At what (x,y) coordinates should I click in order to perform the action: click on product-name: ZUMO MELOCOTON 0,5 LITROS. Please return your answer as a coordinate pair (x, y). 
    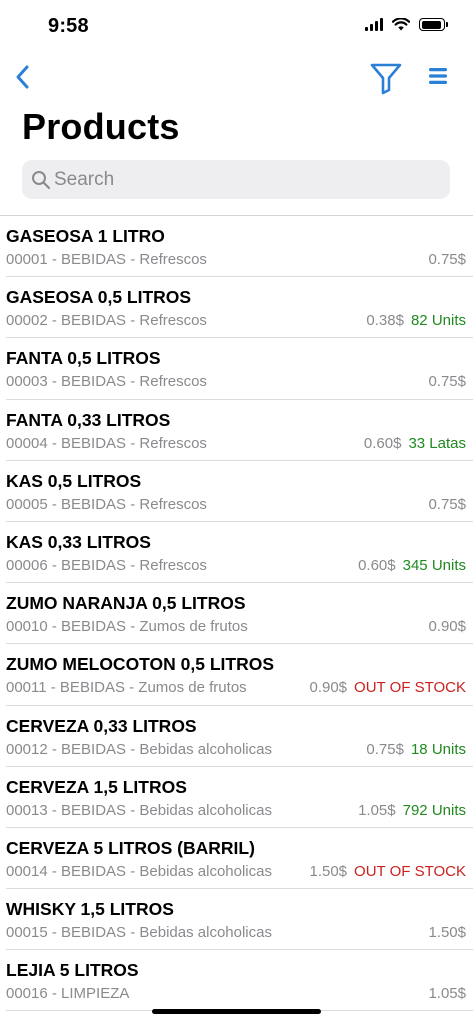
    Looking at the image, I should click on (140, 664).